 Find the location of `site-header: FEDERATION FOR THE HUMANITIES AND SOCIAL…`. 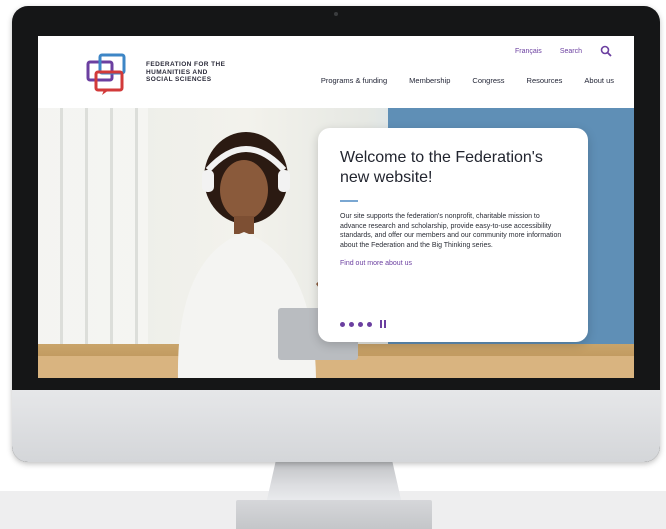

site-header: FEDERATION FOR THE HUMANITIES AND SOCIAL… is located at coordinates (336, 72).